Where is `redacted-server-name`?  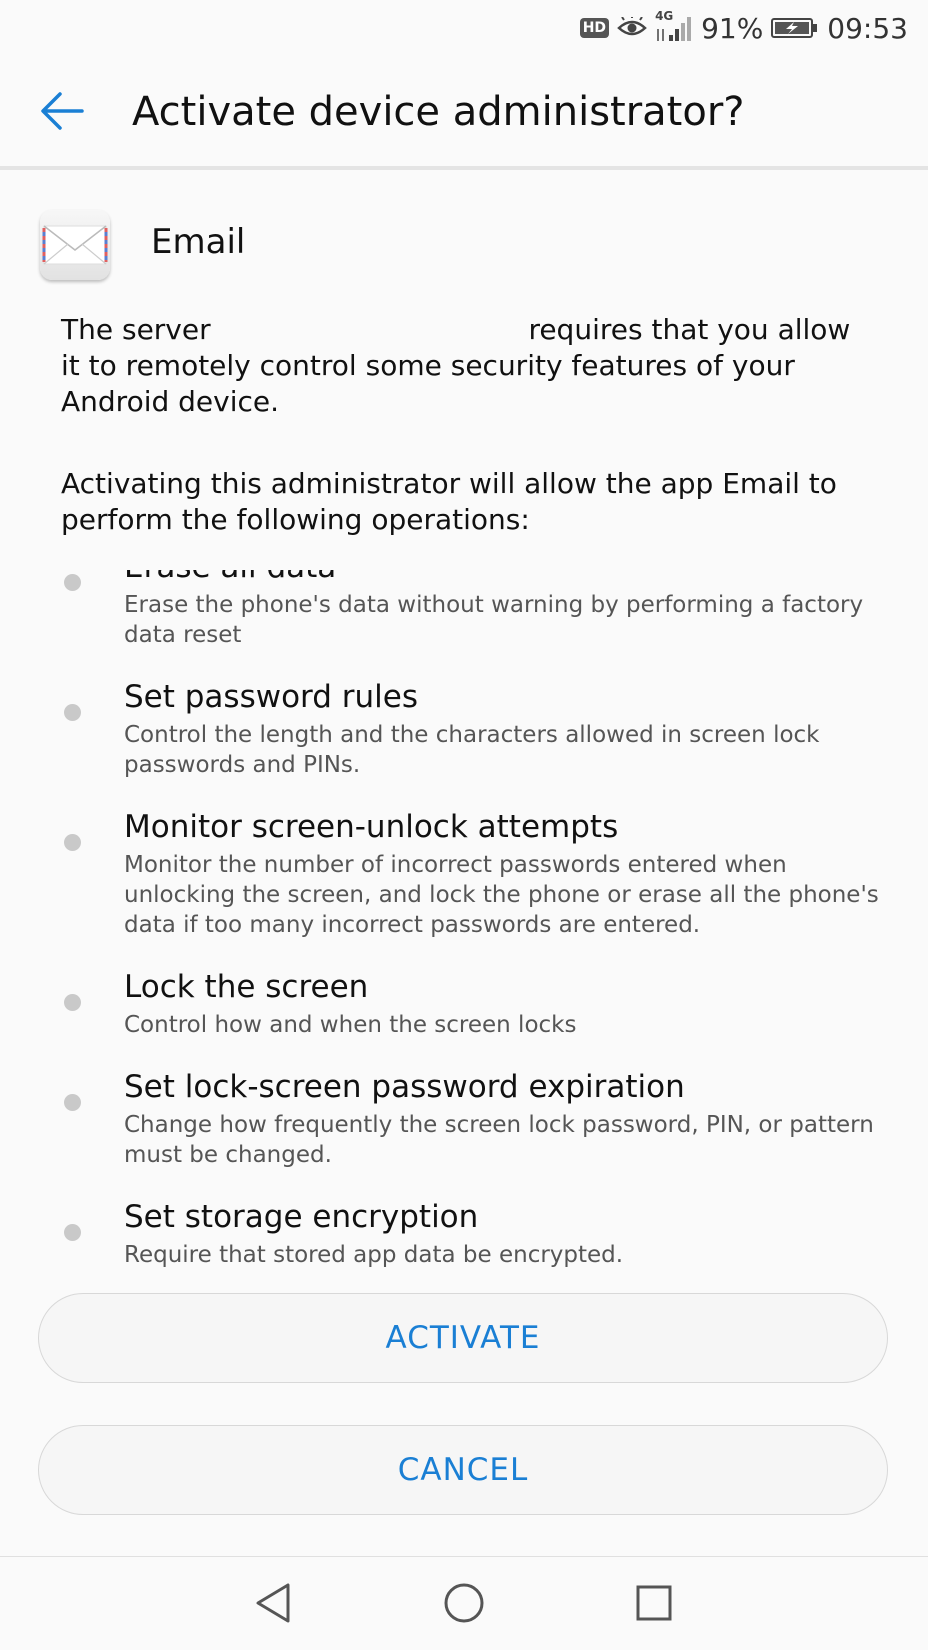
redacted-server-name is located at coordinates (369, 331).